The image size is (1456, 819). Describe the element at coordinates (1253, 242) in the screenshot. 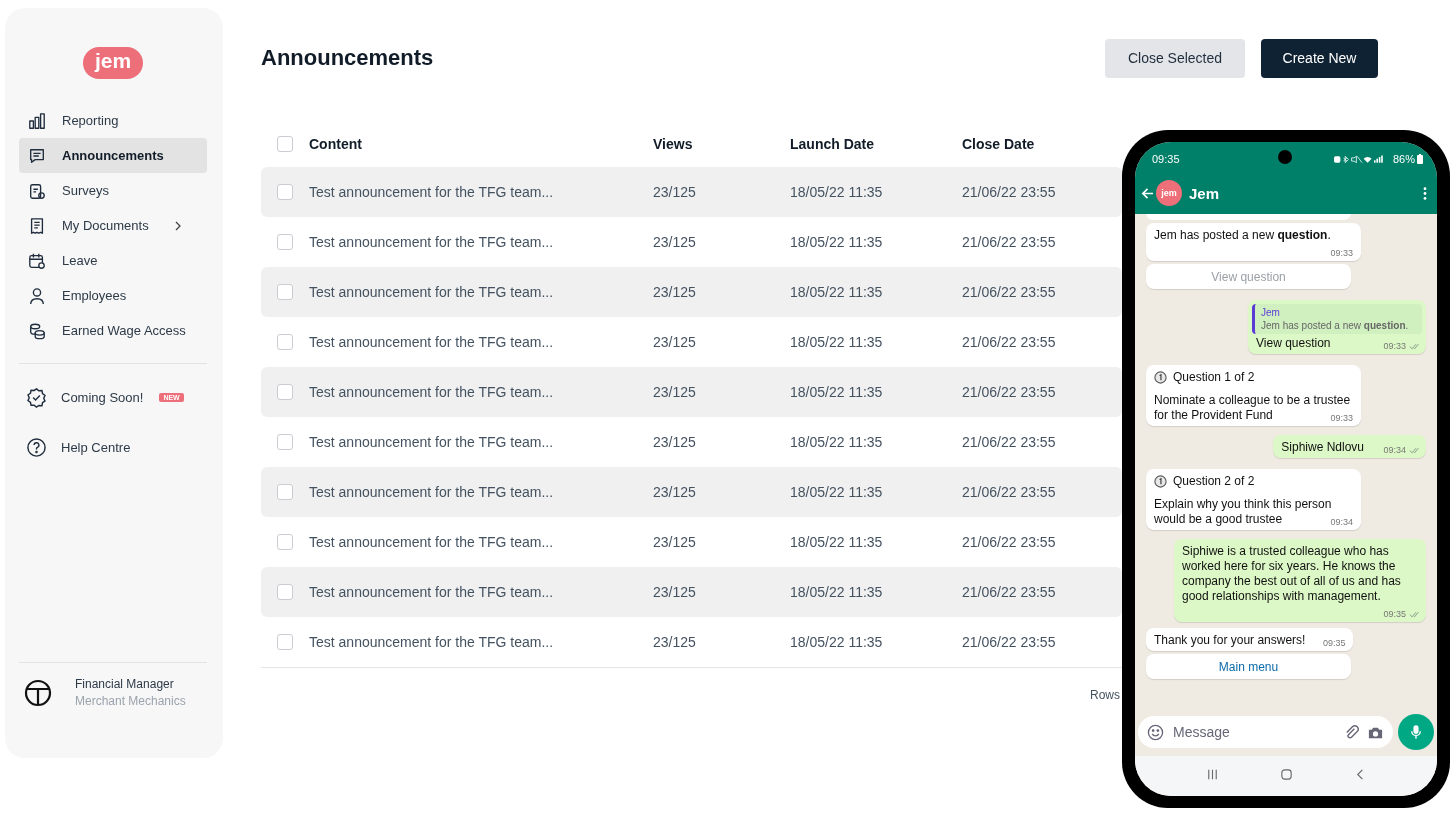

I see `message-bubble: Jem has posted a new question. 09:33` at that location.